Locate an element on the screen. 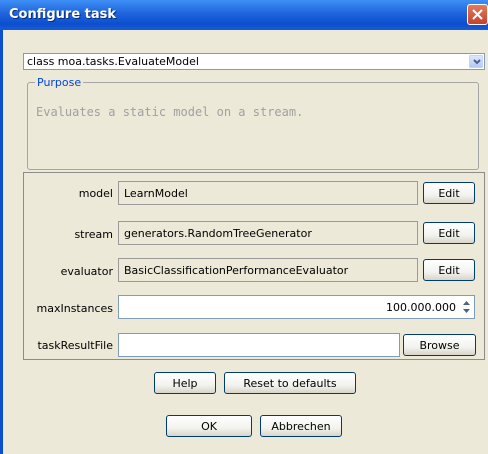 Image resolution: width=488 pixels, height=454 pixels. edit-stream-button-label: Edit is located at coordinates (449, 233).